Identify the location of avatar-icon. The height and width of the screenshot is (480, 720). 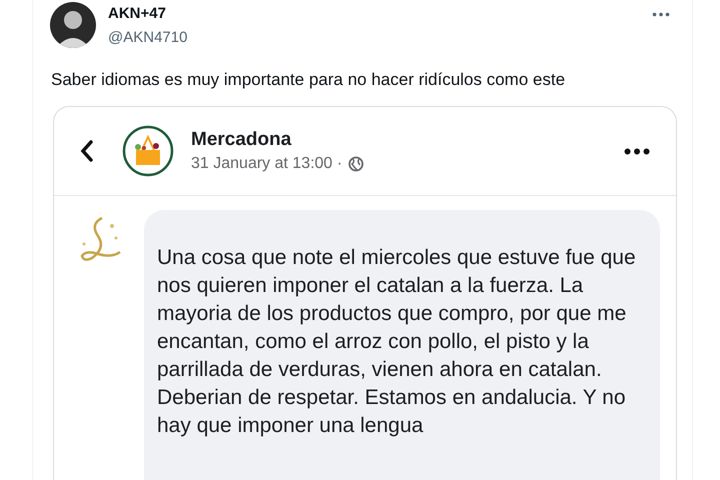
(73, 25).